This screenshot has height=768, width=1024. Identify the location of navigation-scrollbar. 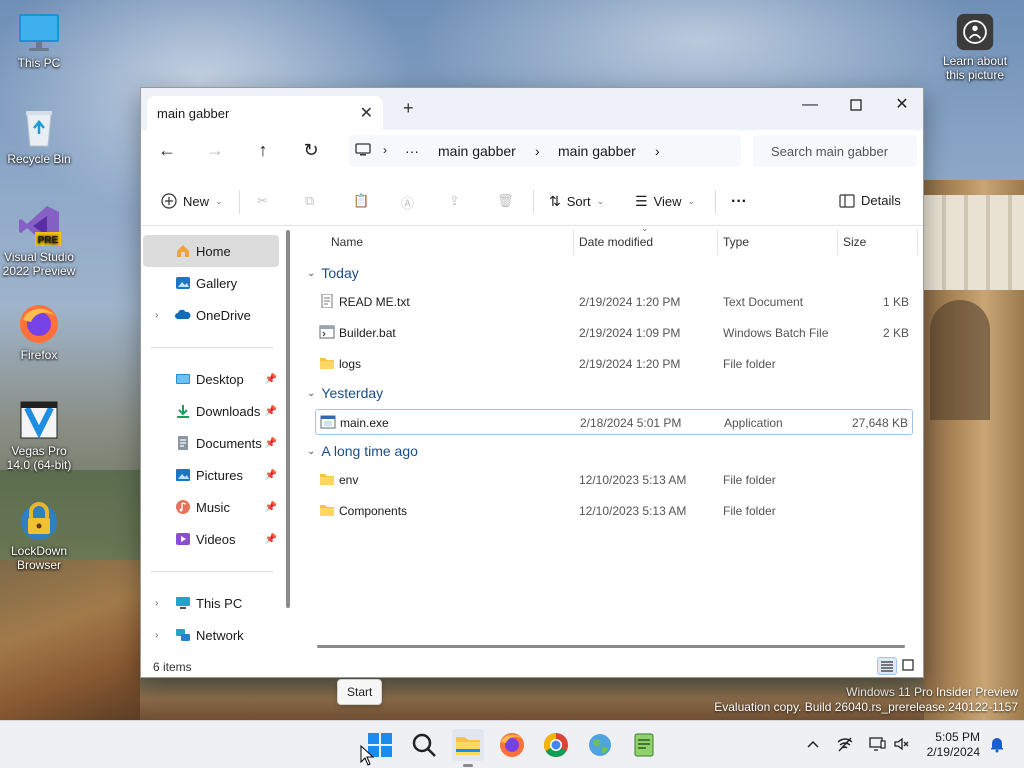
(288, 419).